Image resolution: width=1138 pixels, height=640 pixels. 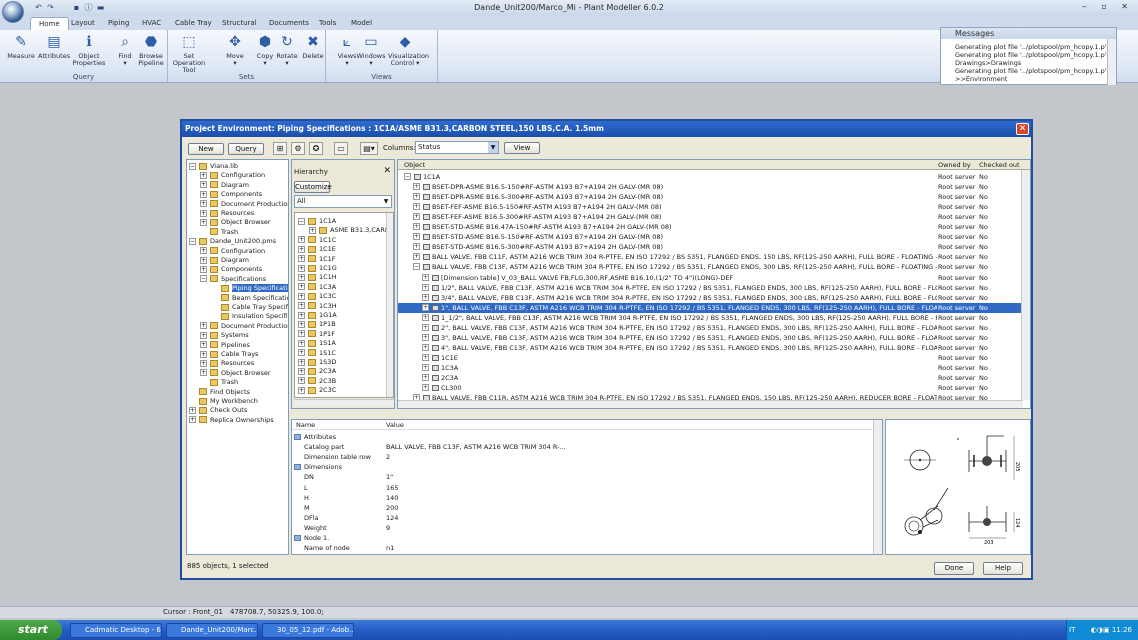 I want to click on tree-item: + Diagram, so click(x=224, y=260).